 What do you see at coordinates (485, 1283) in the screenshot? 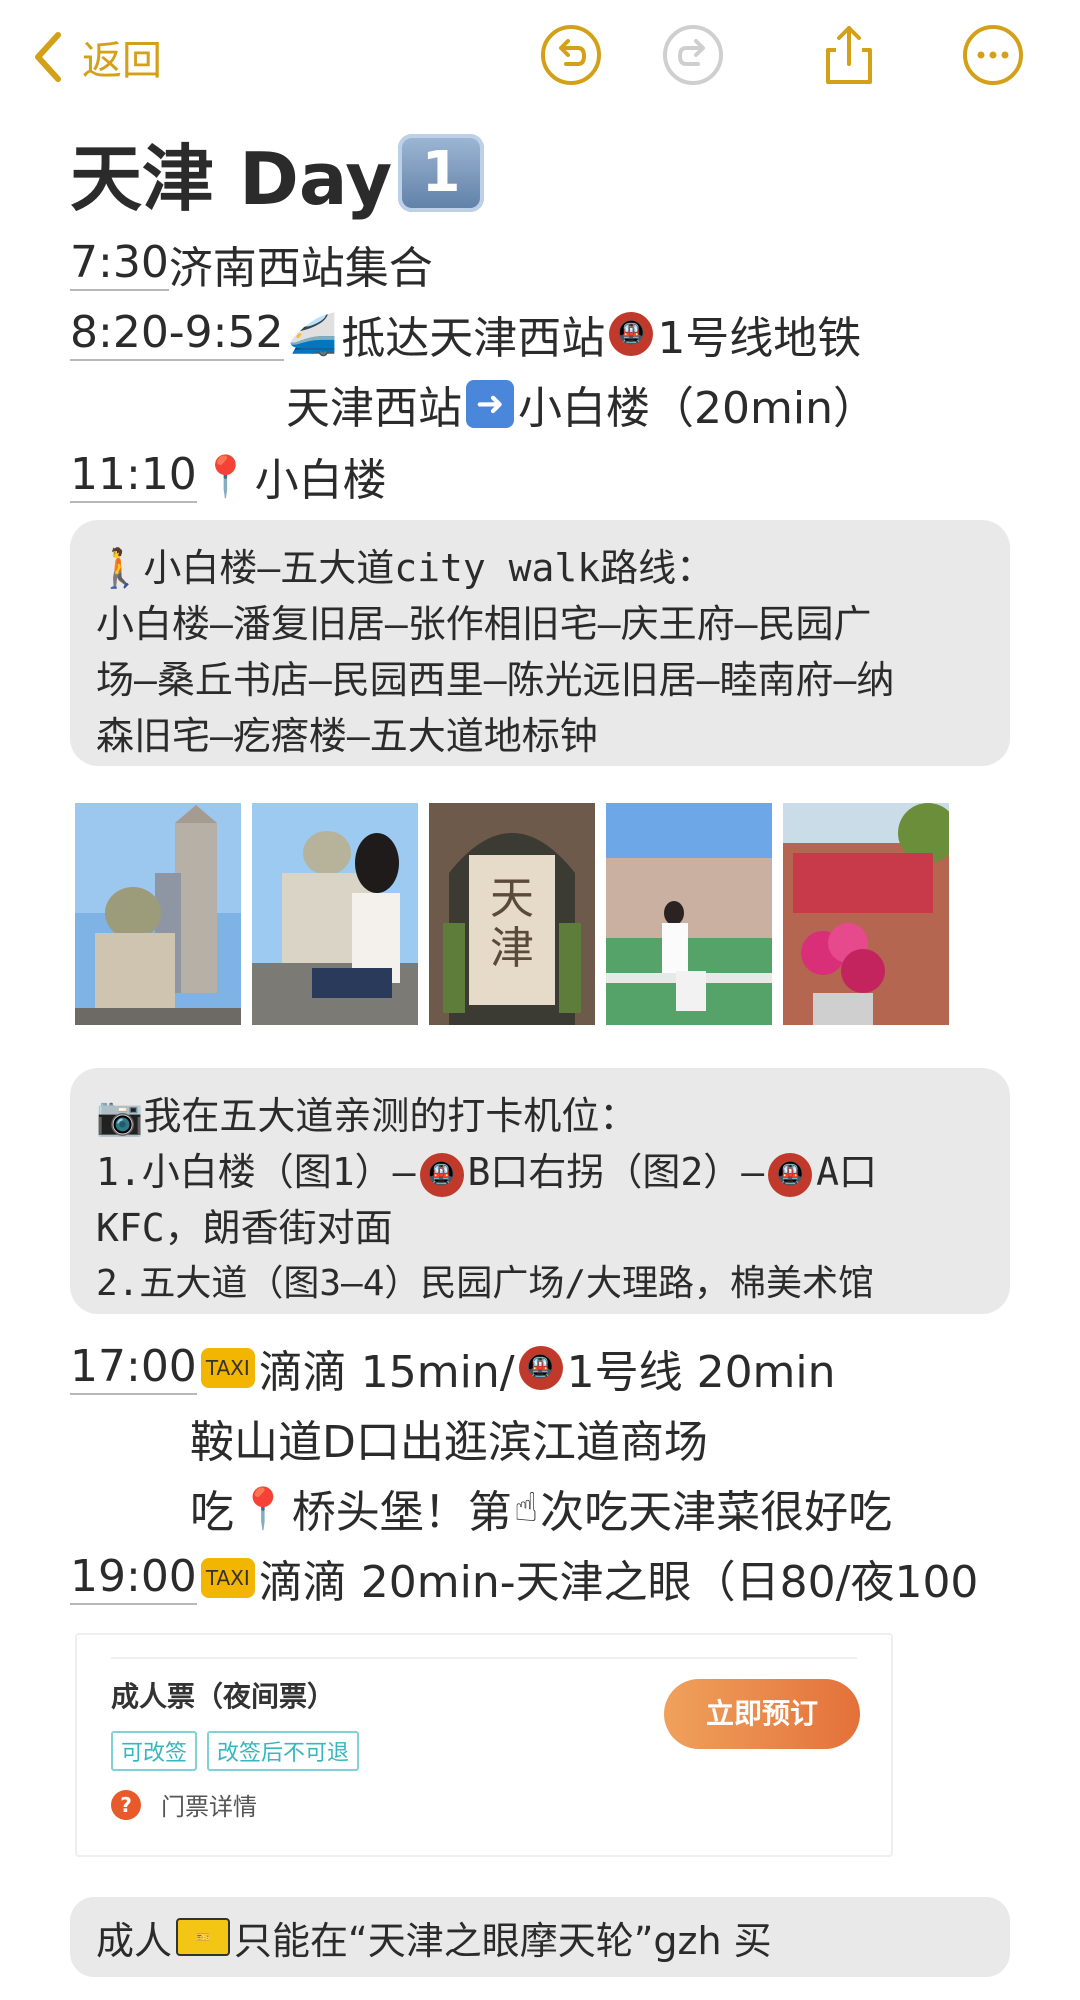
I see `photo-spots-row: 2.五大道（图3–4）民园广场/大理路，棉美术馆` at bounding box center [485, 1283].